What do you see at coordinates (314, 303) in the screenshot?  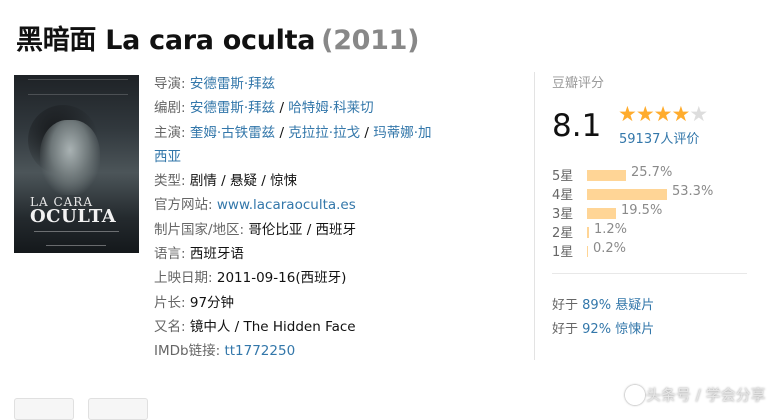 I see `info-runtime: 片长: 97分钟` at bounding box center [314, 303].